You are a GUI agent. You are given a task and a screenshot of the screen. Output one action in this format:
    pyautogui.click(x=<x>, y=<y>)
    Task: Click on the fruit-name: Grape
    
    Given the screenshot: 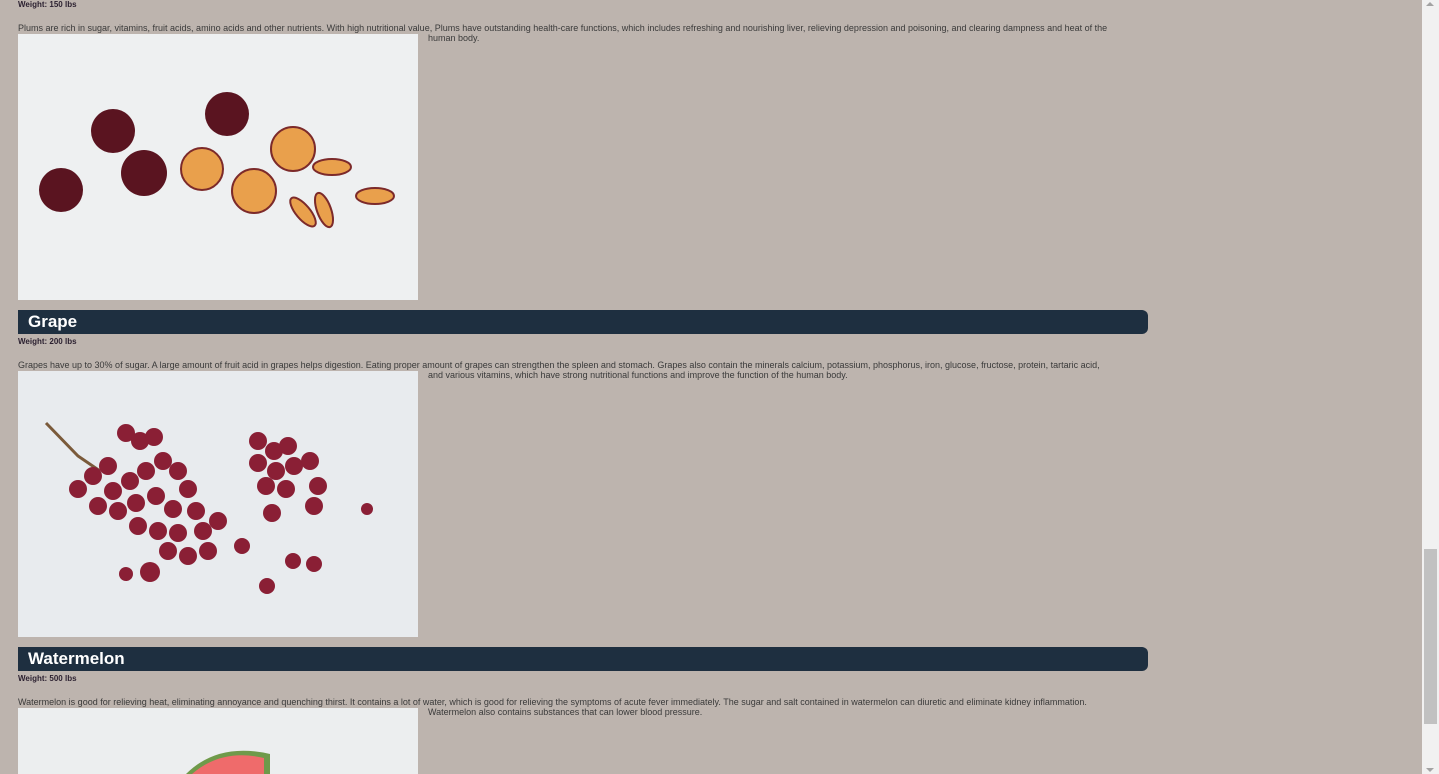 What is the action you would take?
    pyautogui.click(x=53, y=321)
    